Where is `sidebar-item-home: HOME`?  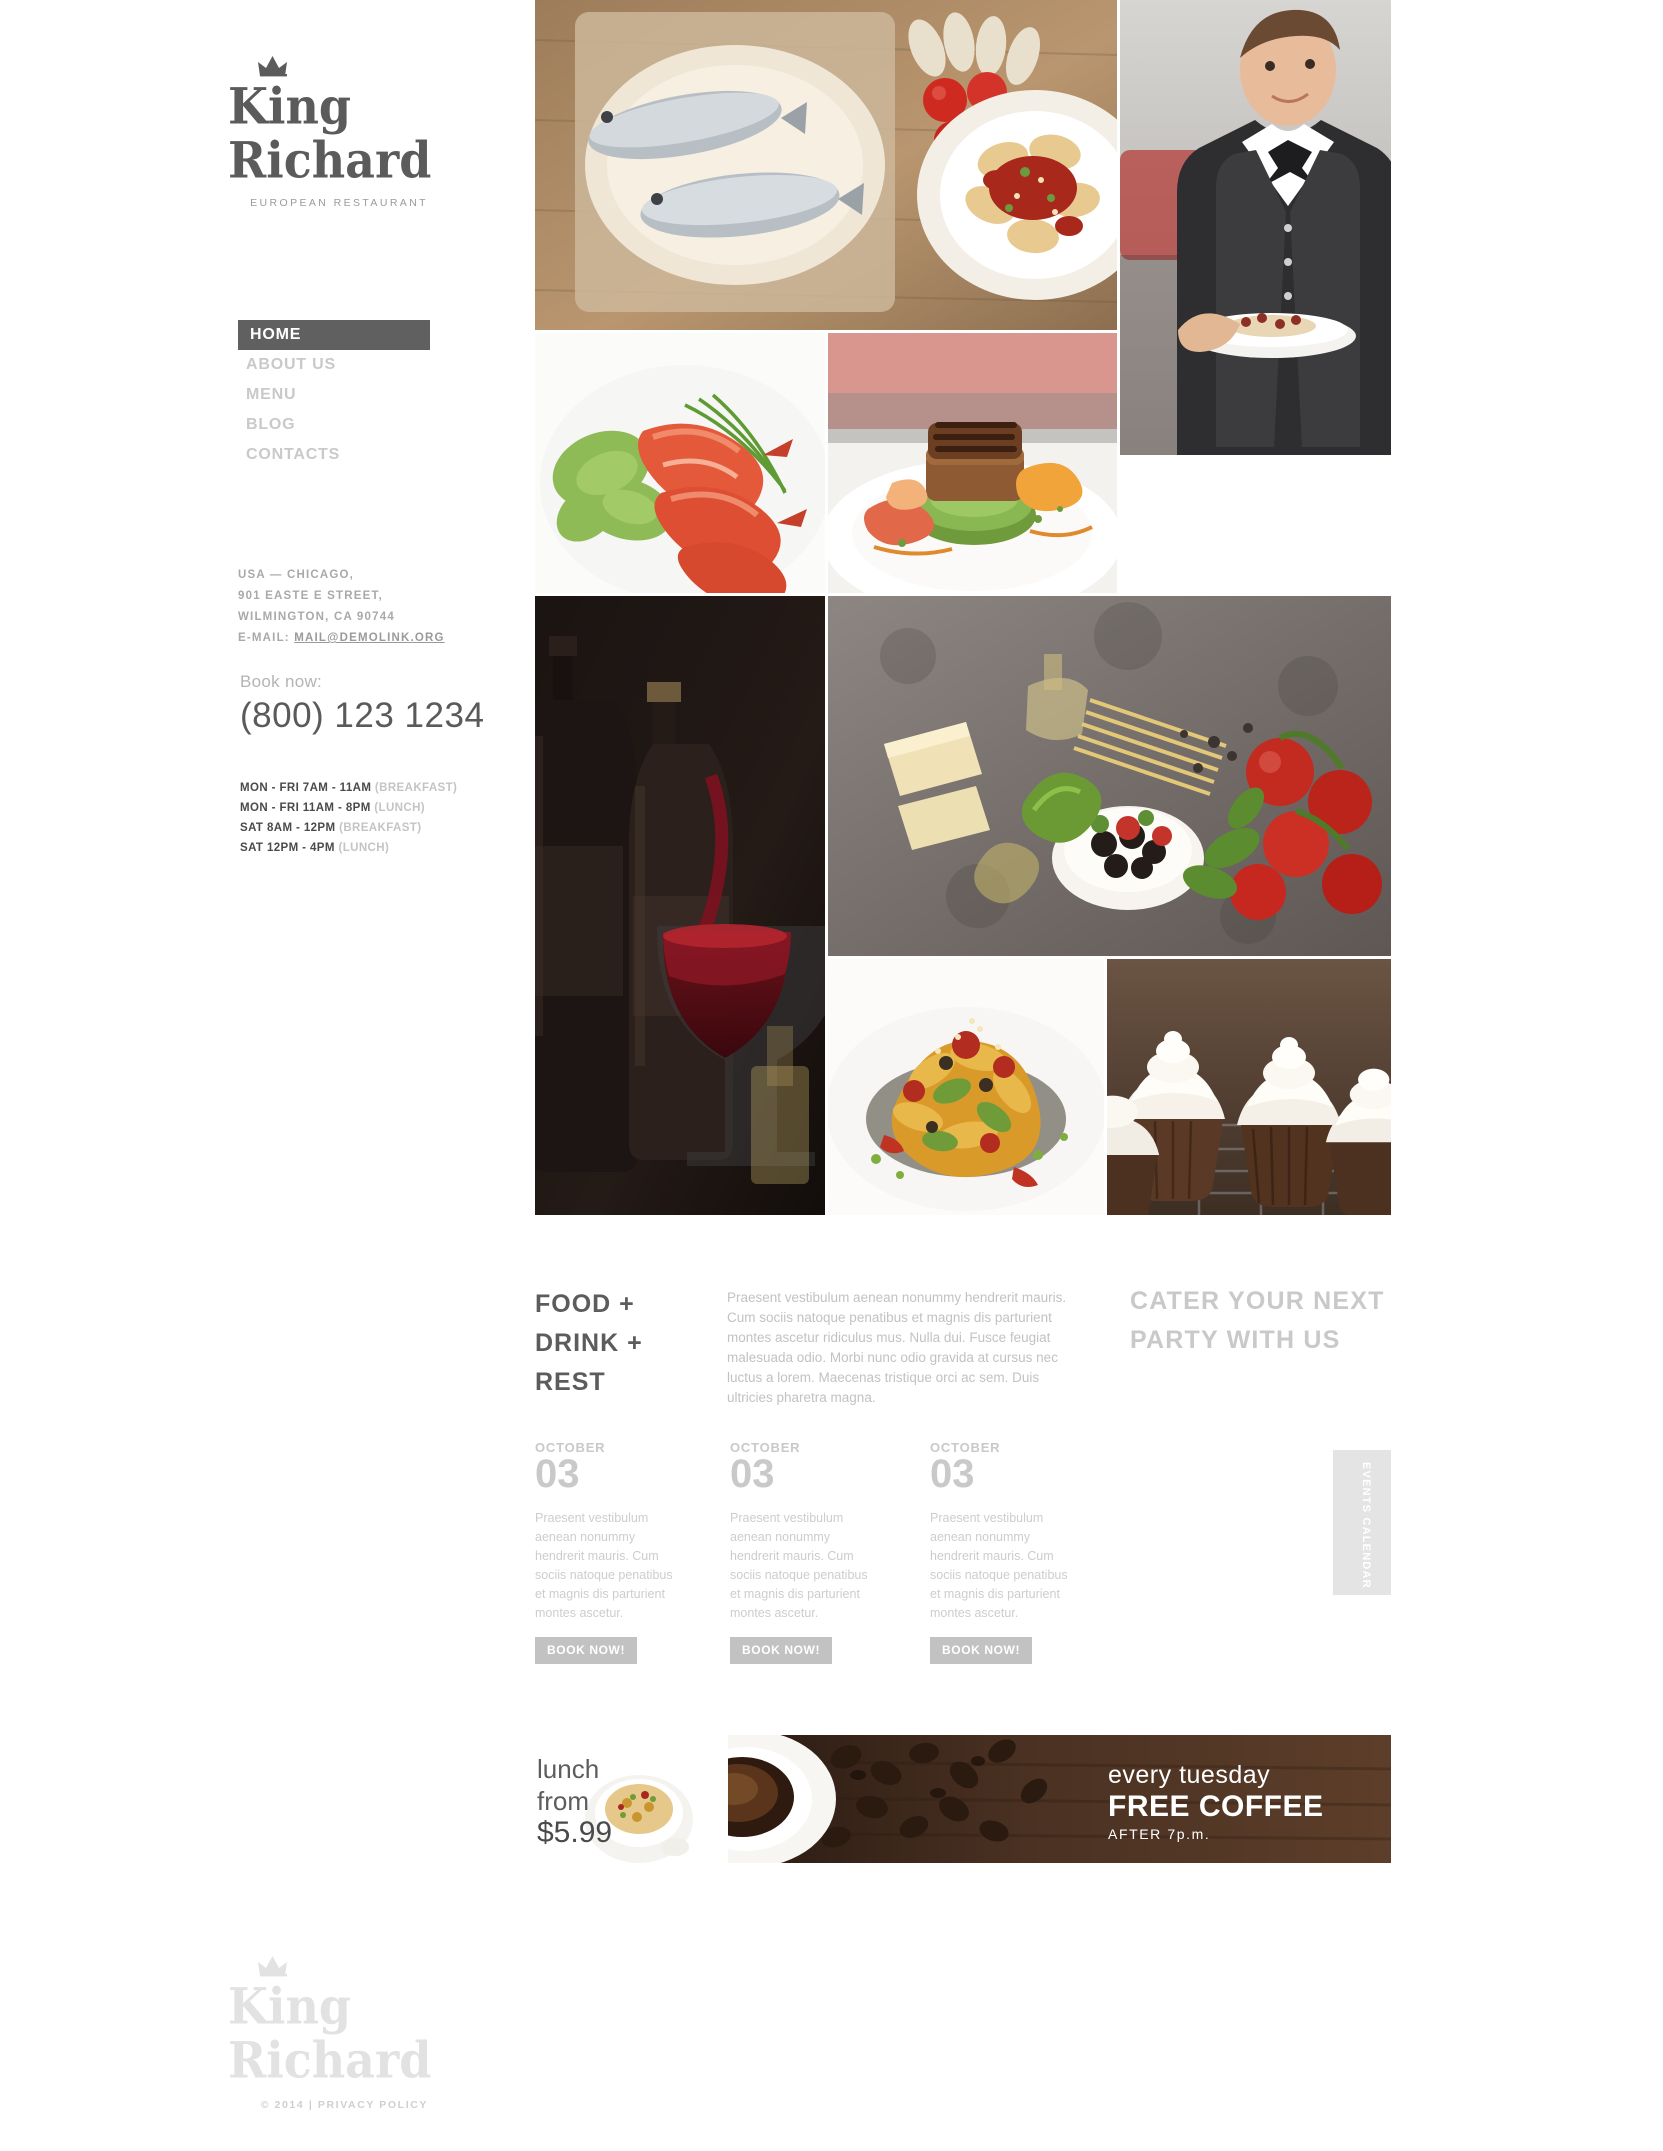
sidebar-item-home: HOME is located at coordinates (334, 335).